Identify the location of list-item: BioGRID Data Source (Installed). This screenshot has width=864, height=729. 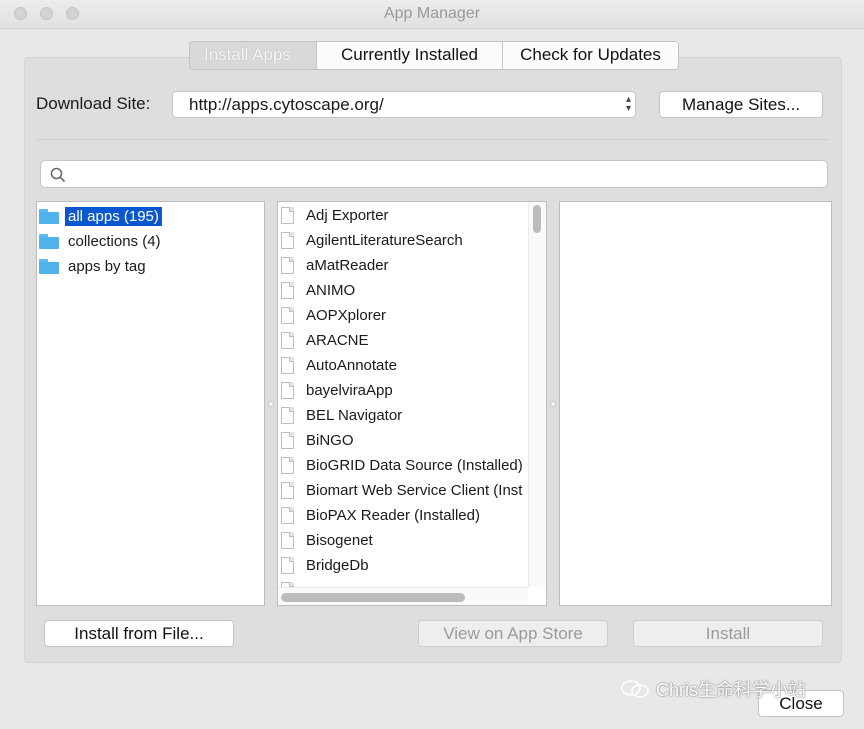
(402, 465).